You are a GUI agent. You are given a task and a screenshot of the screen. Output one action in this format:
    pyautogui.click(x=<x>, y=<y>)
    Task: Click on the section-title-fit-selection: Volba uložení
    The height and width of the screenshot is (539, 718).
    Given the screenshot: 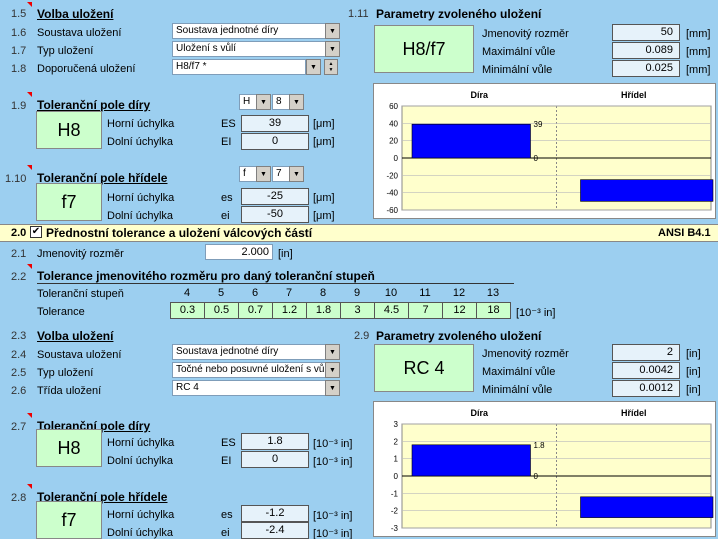 What is the action you would take?
    pyautogui.click(x=75, y=14)
    